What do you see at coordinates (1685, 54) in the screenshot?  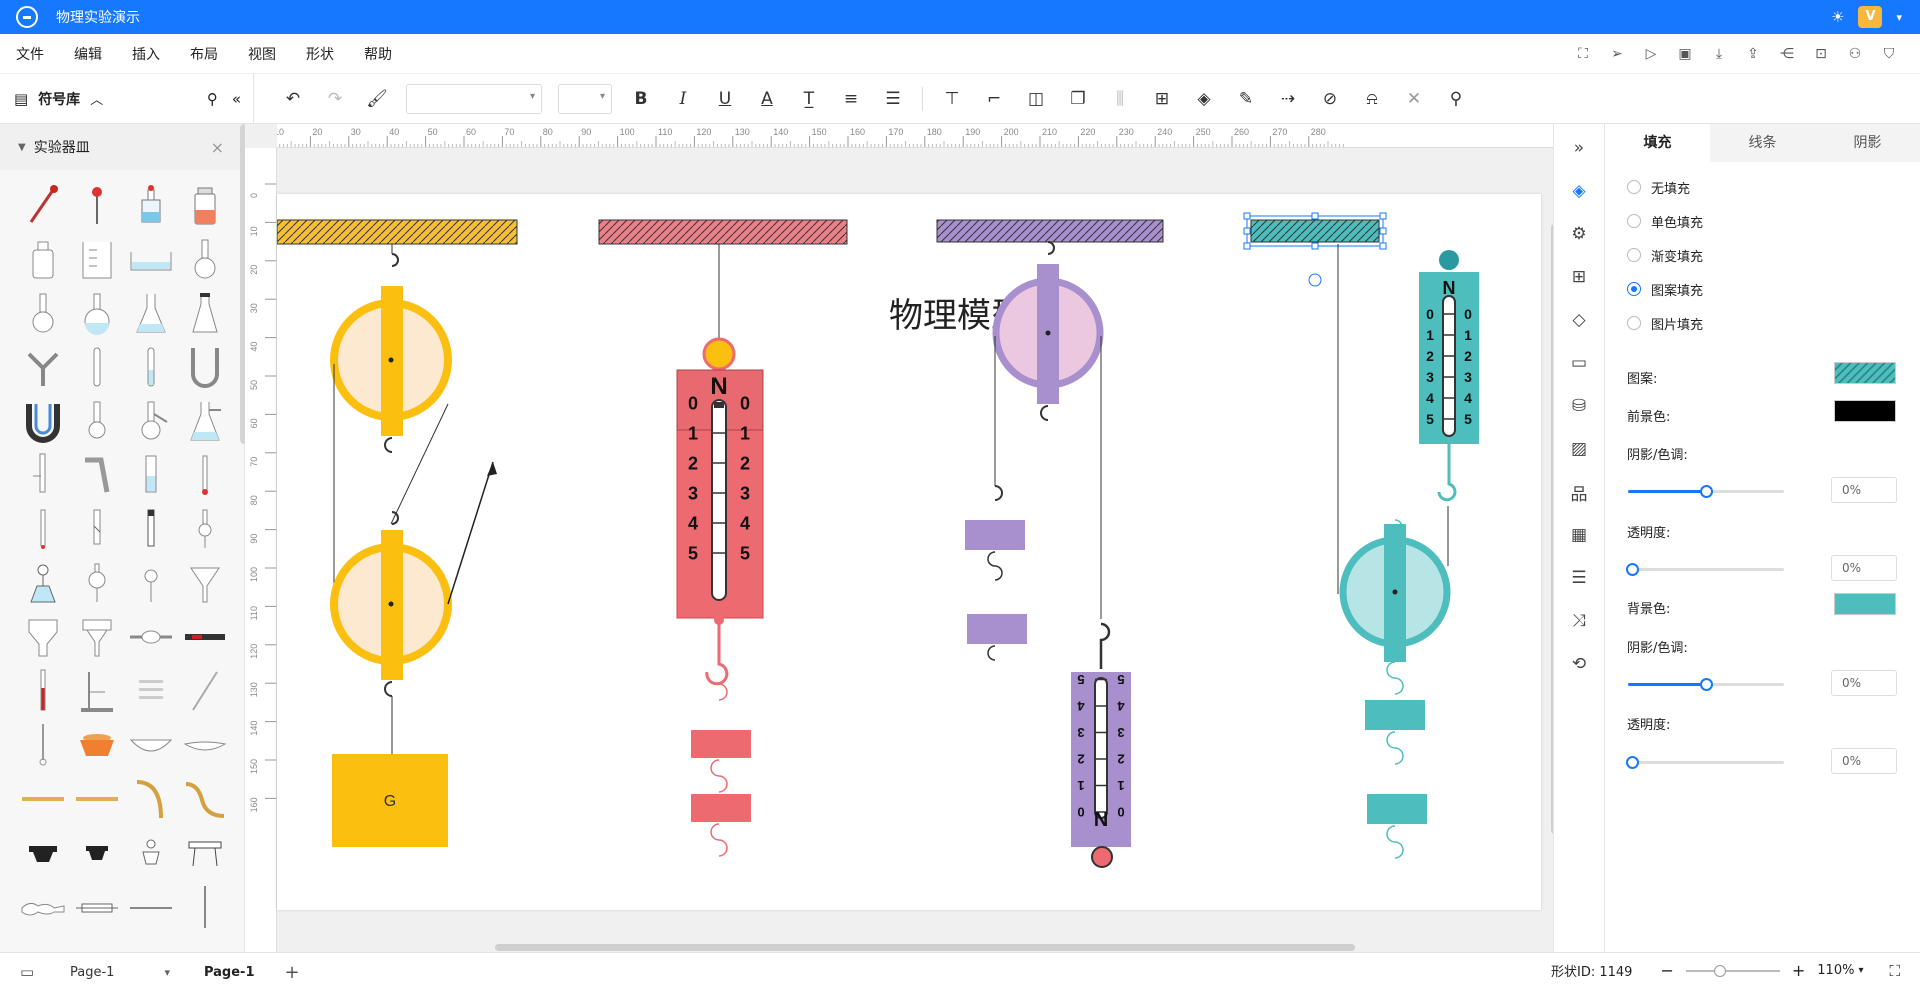 I see `save-icon: ▣` at bounding box center [1685, 54].